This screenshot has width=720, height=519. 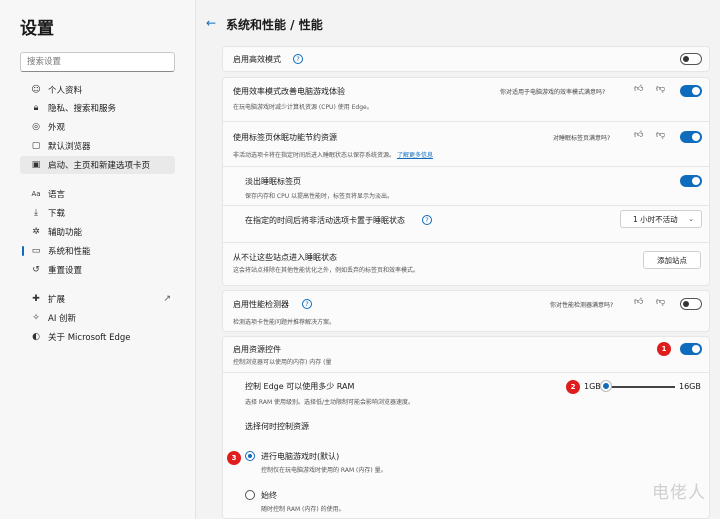 What do you see at coordinates (36, 90) in the screenshot?
I see `profile-icon: ☺` at bounding box center [36, 90].